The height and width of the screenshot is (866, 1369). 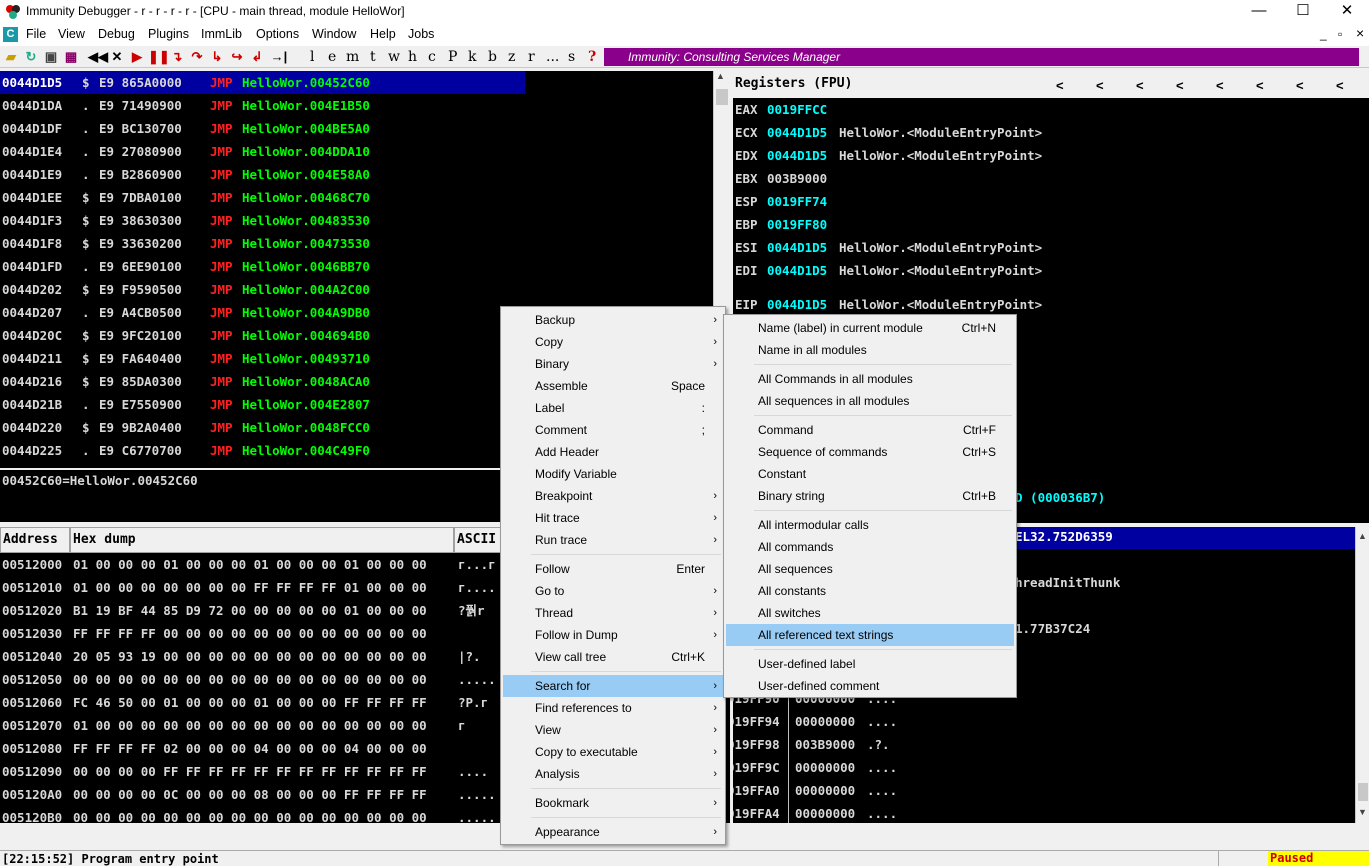 What do you see at coordinates (237, 57) in the screenshot?
I see `trace-over-icon: ↪` at bounding box center [237, 57].